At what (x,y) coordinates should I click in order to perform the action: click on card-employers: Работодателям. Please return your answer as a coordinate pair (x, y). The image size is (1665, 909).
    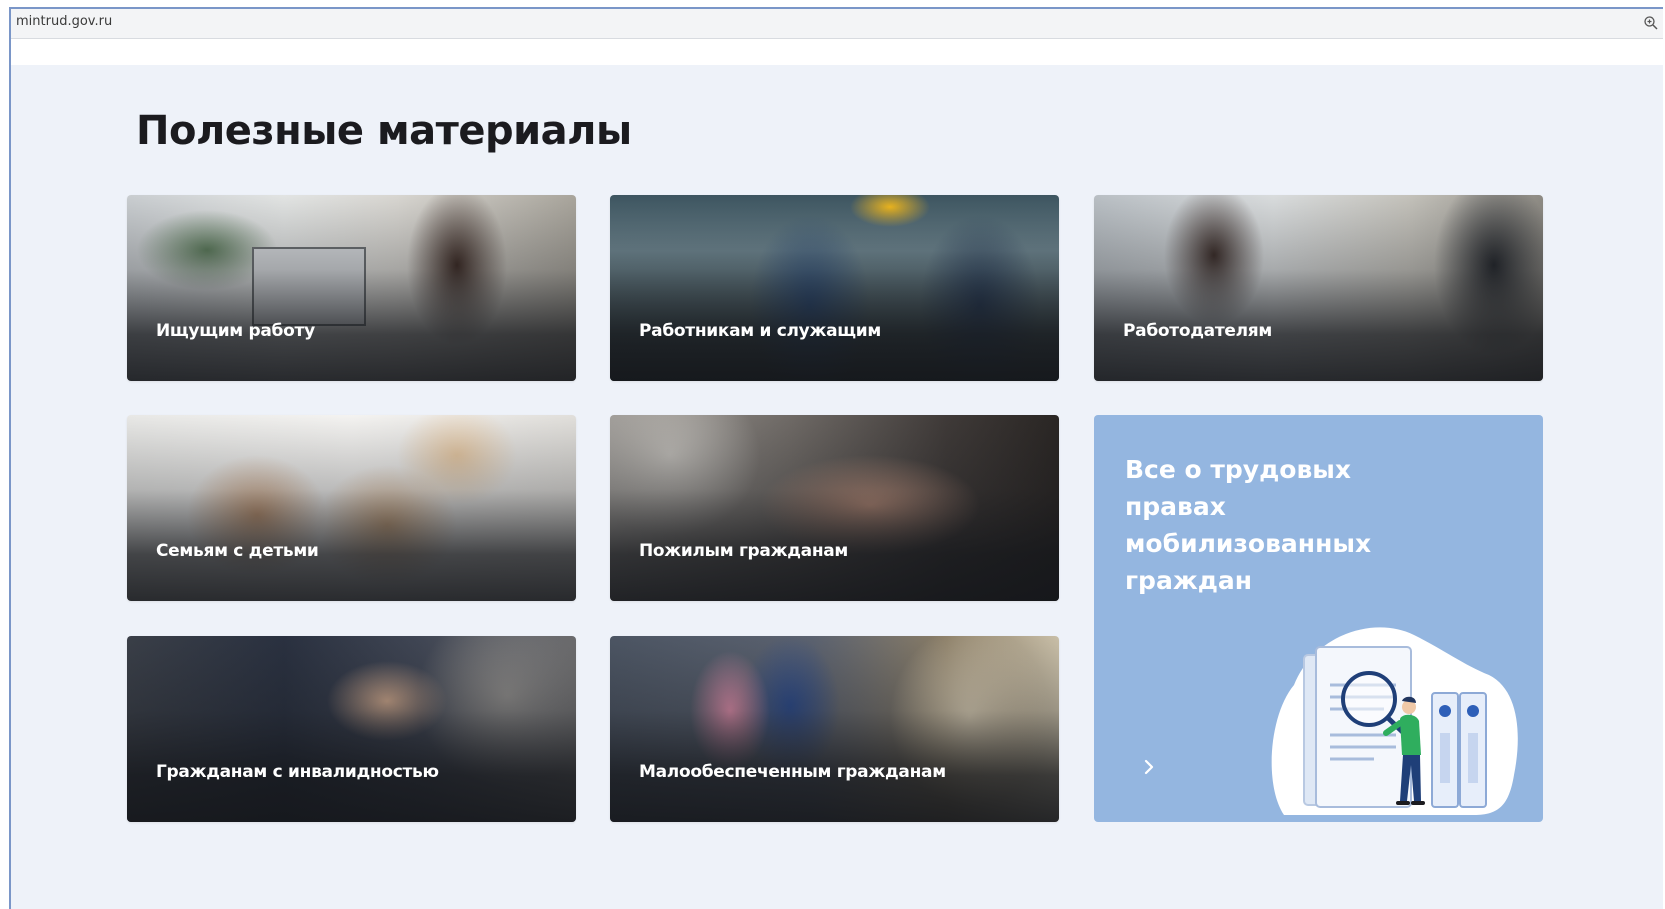
    Looking at the image, I should click on (1318, 288).